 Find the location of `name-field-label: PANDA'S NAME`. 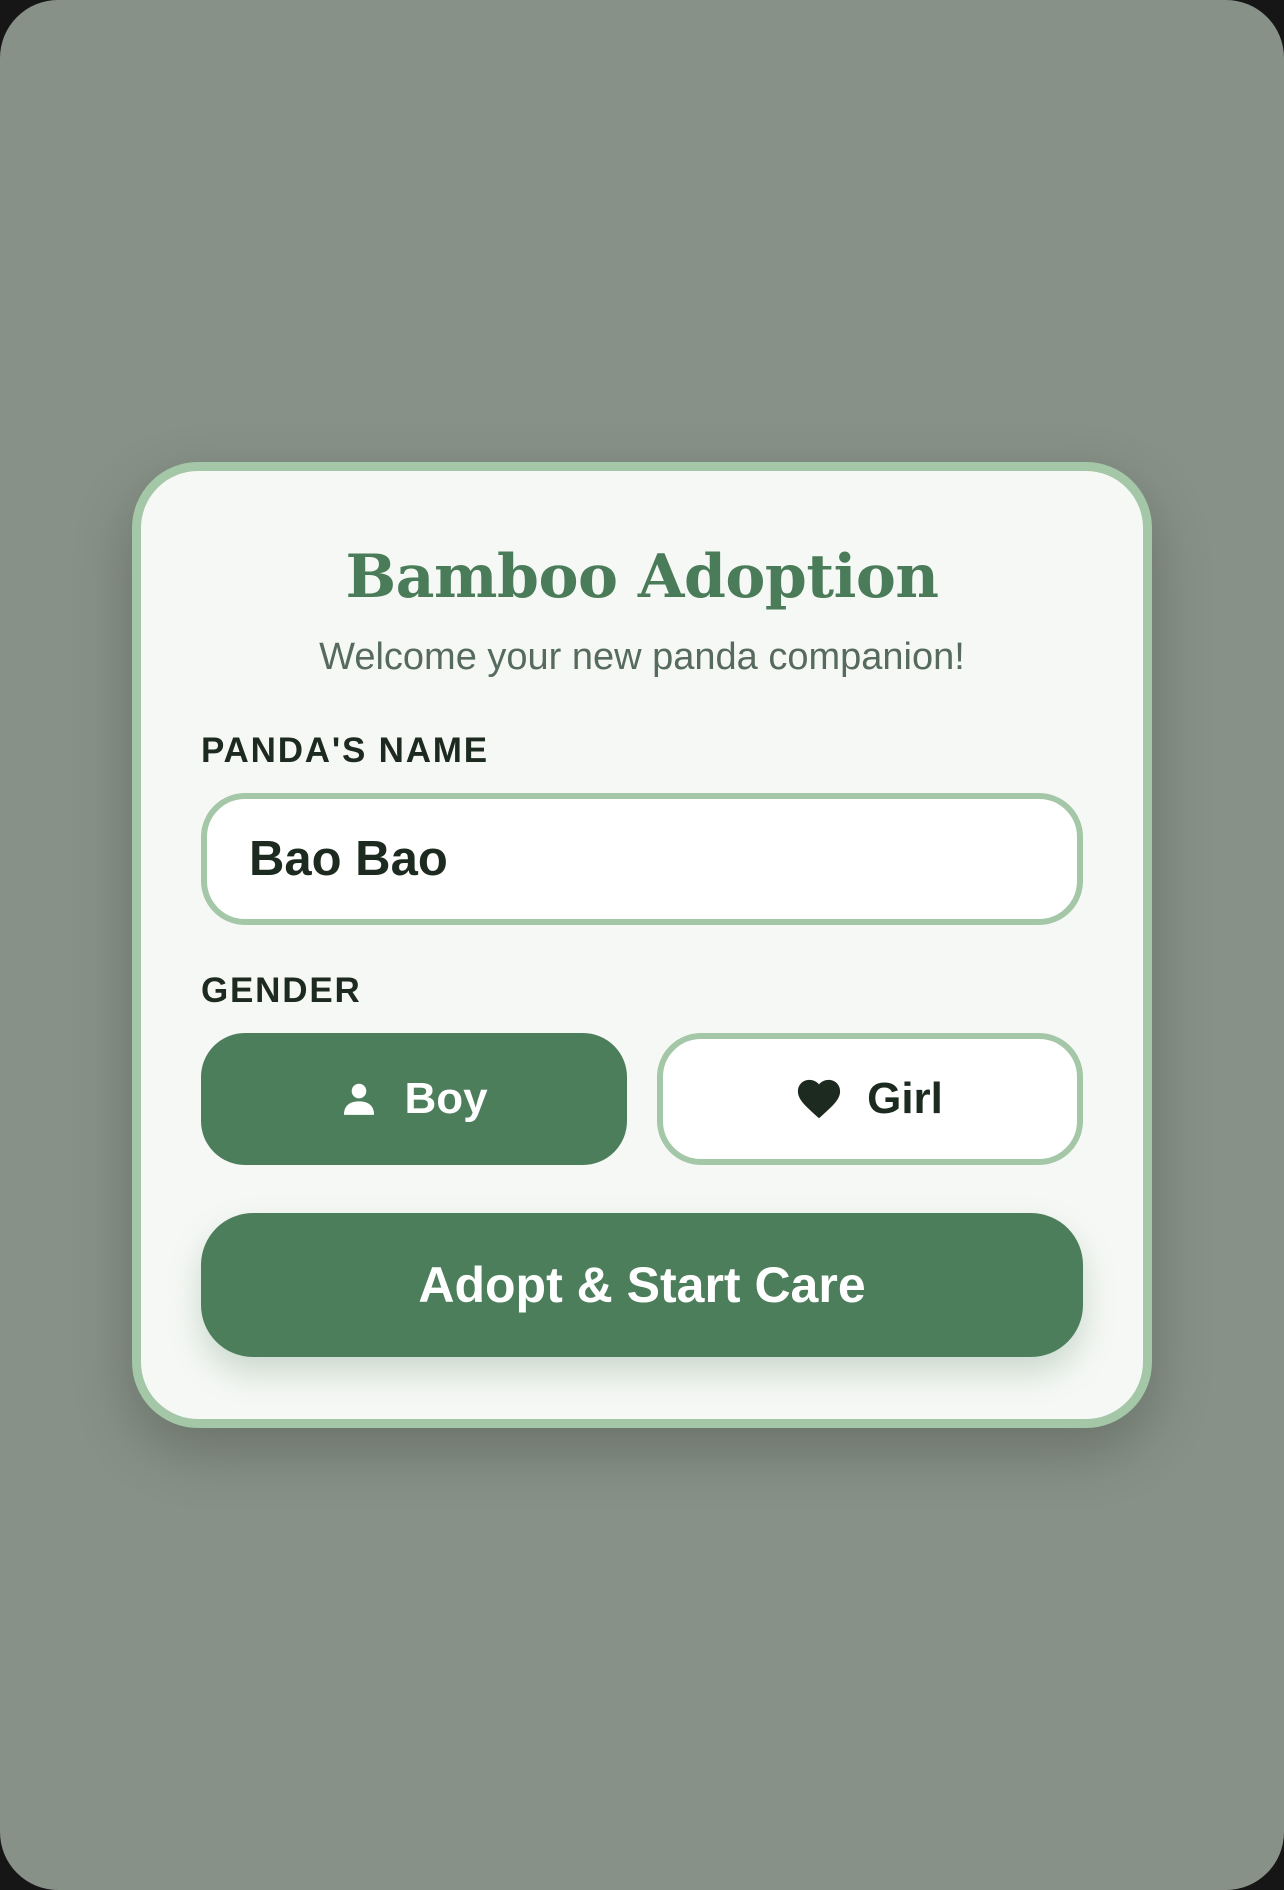

name-field-label: PANDA'S NAME is located at coordinates (345, 750).